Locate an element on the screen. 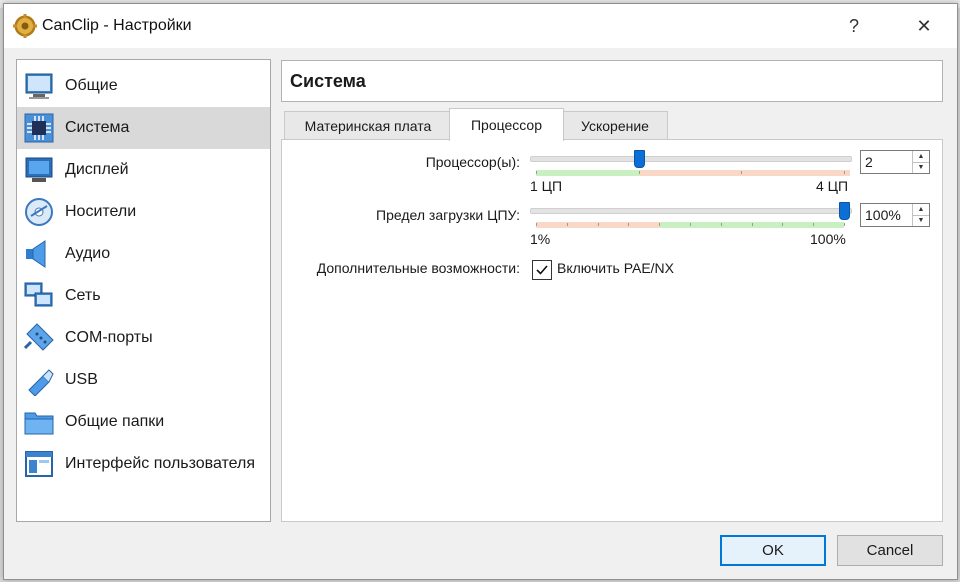 Image resolution: width=960 pixels, height=582 pixels. cpu-count-value: 2 is located at coordinates (869, 162).